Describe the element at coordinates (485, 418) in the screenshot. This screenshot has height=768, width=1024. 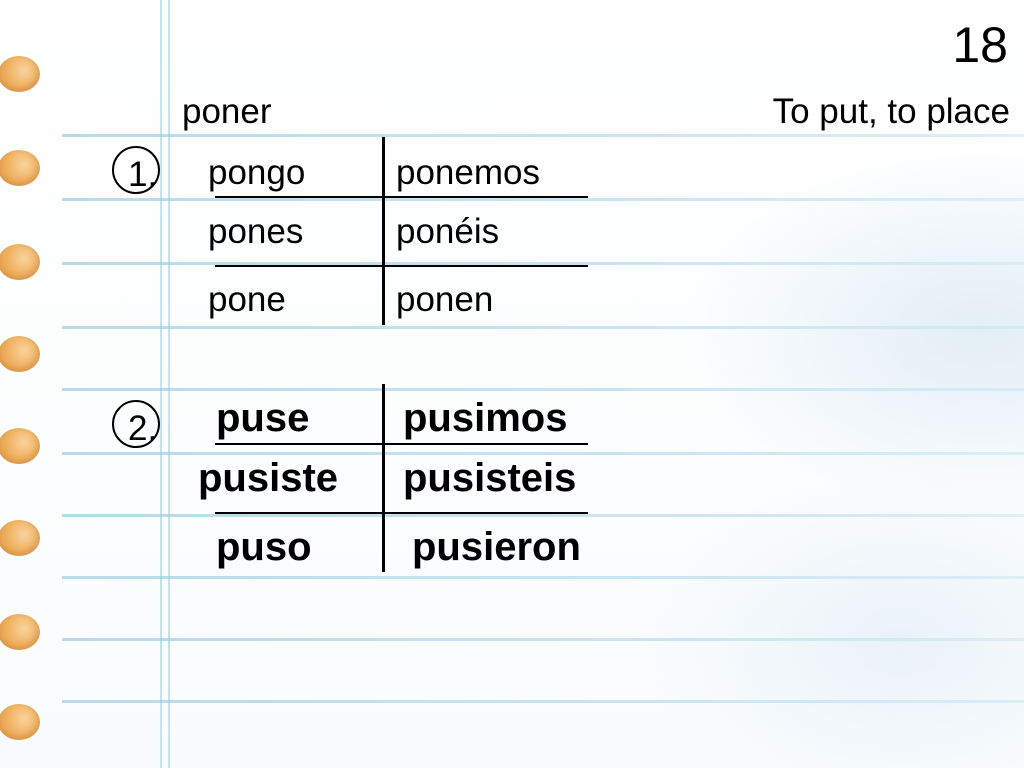
I see `conjugation-cell: pusimos` at that location.